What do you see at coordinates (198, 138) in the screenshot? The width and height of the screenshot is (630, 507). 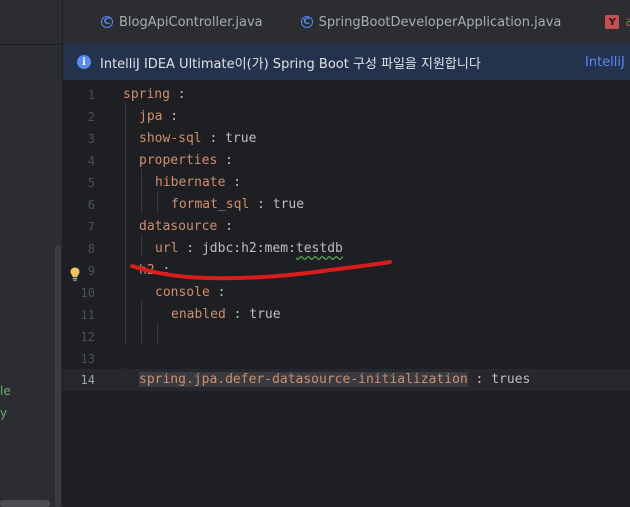 I see `code-text: show-sql : true` at bounding box center [198, 138].